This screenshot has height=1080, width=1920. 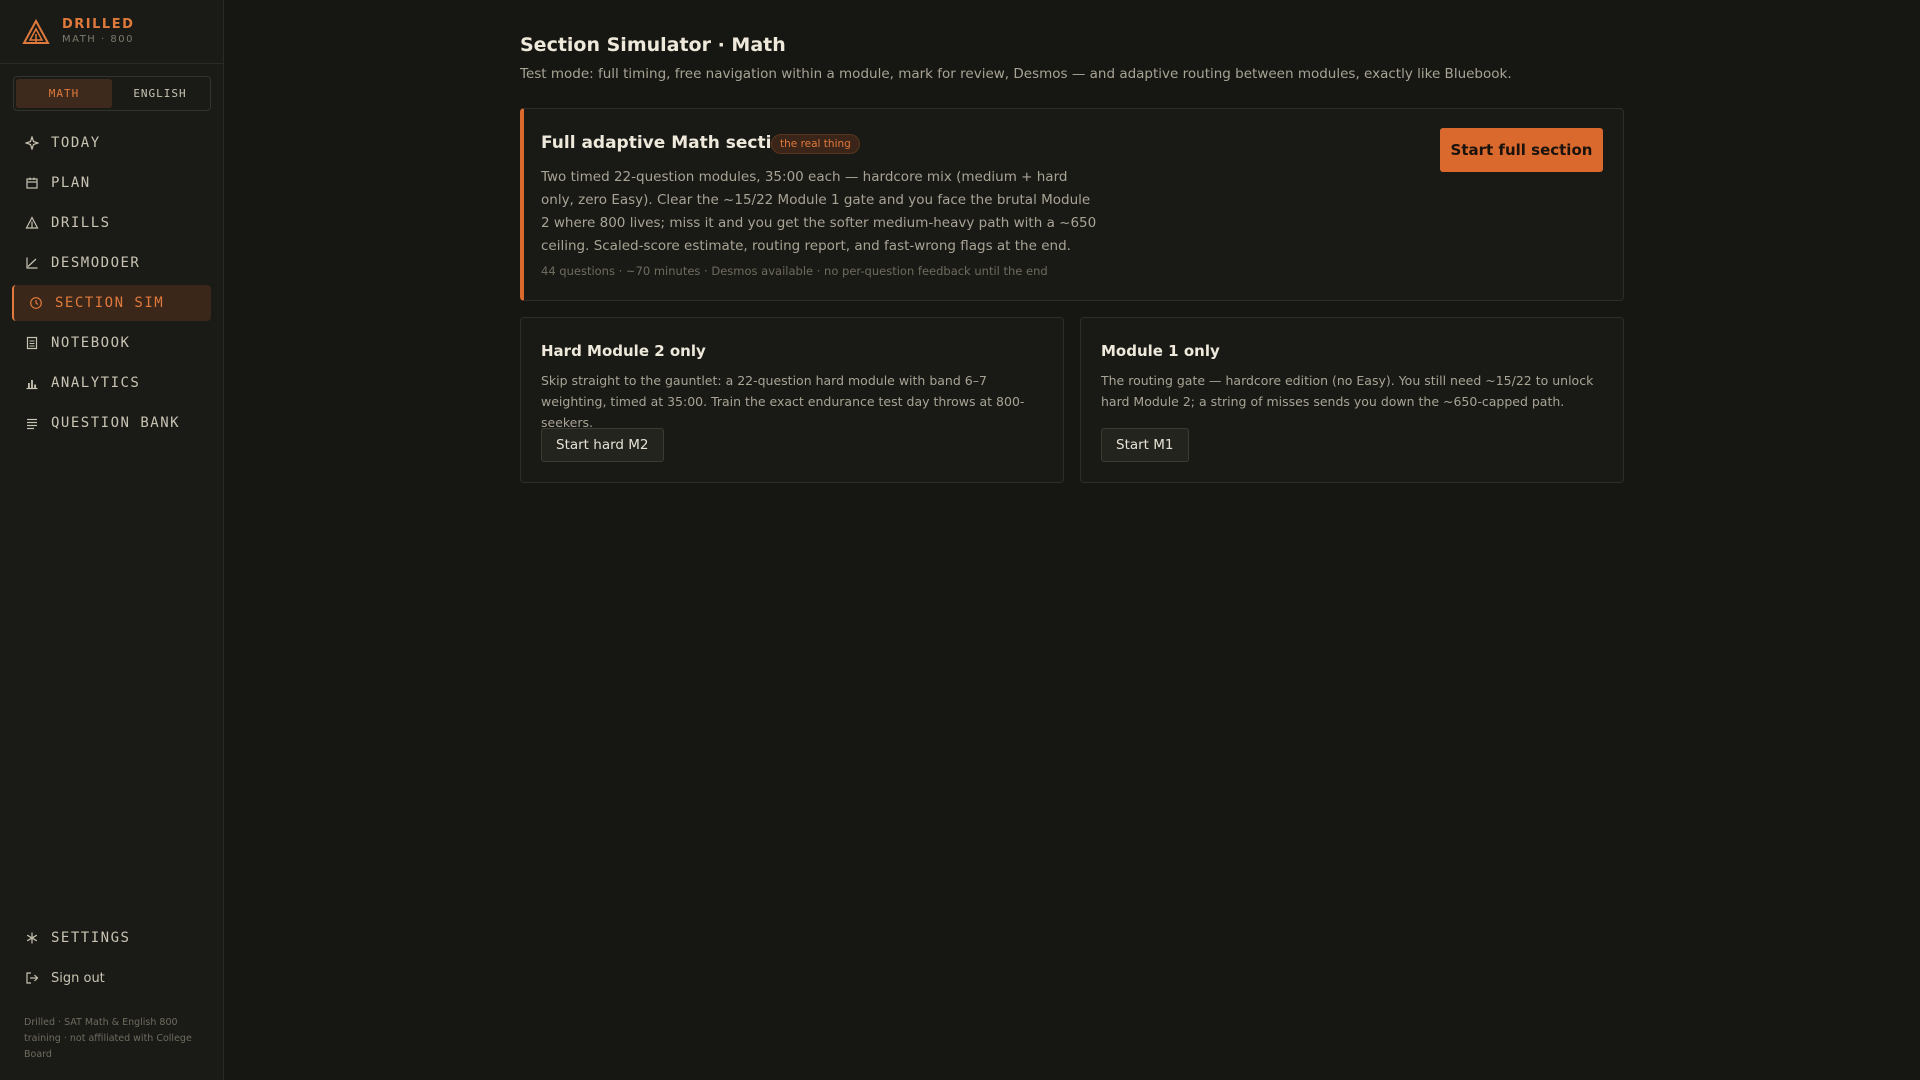 I want to click on start-hard-m2-button: Start hard M2, so click(x=602, y=445).